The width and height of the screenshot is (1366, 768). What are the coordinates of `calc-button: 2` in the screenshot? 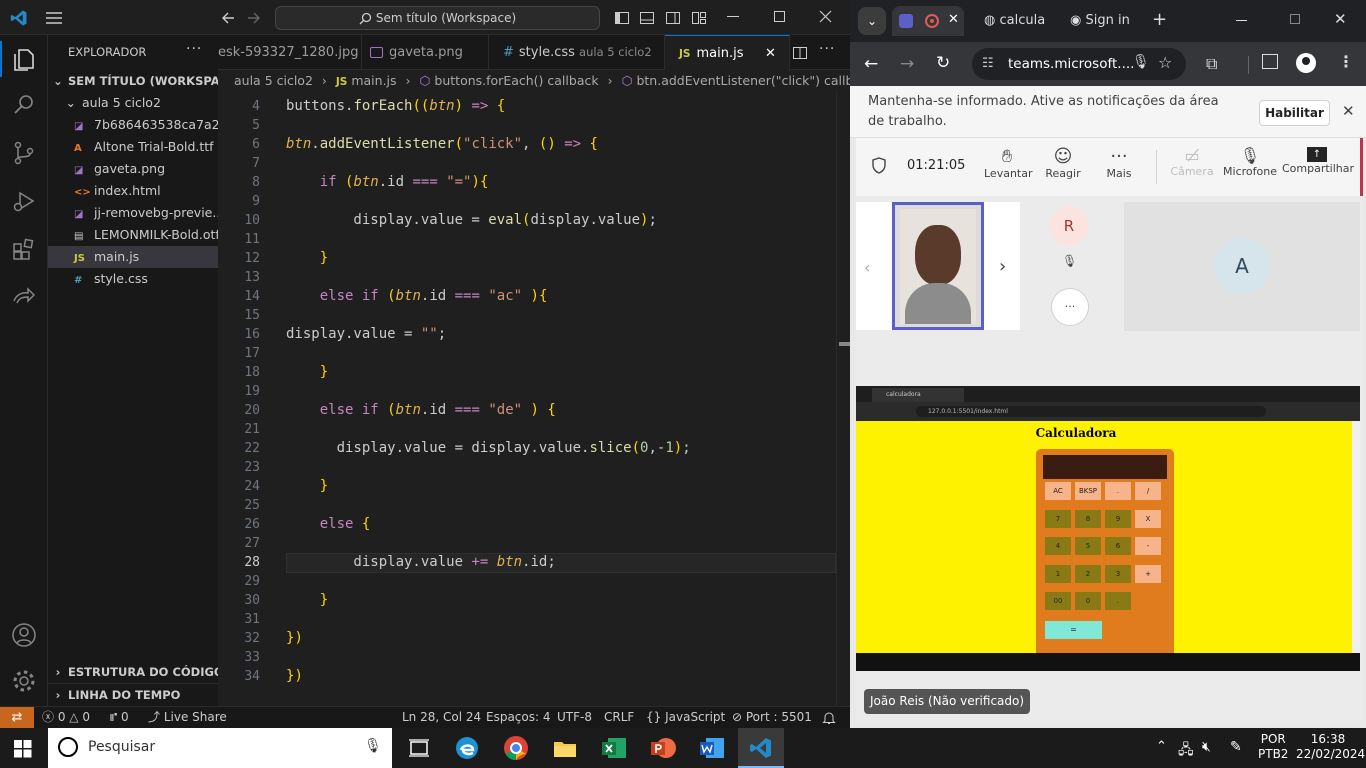 It's located at (1088, 573).